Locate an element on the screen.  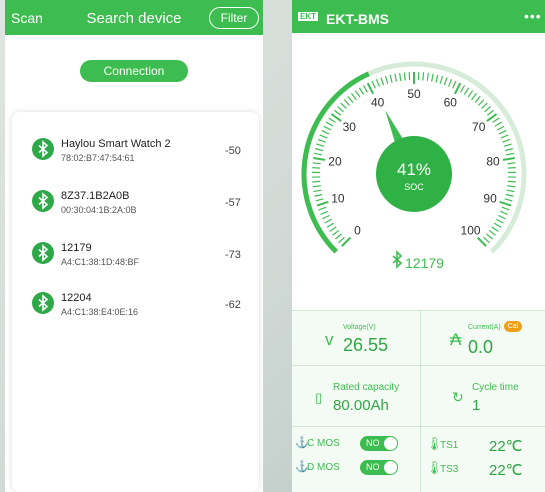
device-name: 12179 is located at coordinates (76, 248).